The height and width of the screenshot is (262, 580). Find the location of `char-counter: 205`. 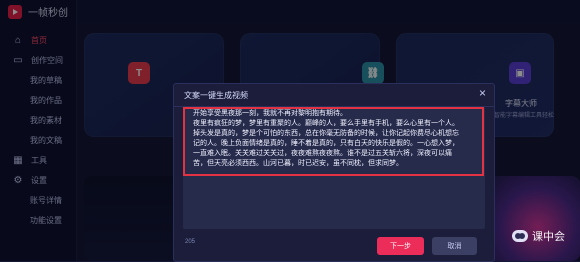

char-counter: 205 is located at coordinates (190, 242).